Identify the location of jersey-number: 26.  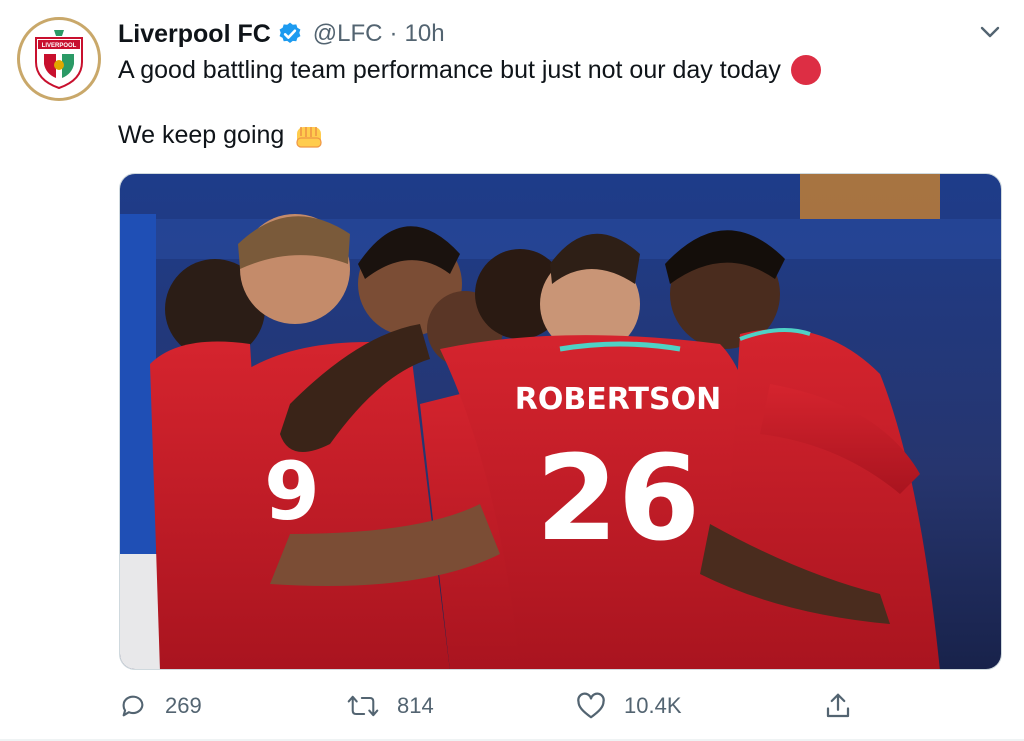
(618, 498).